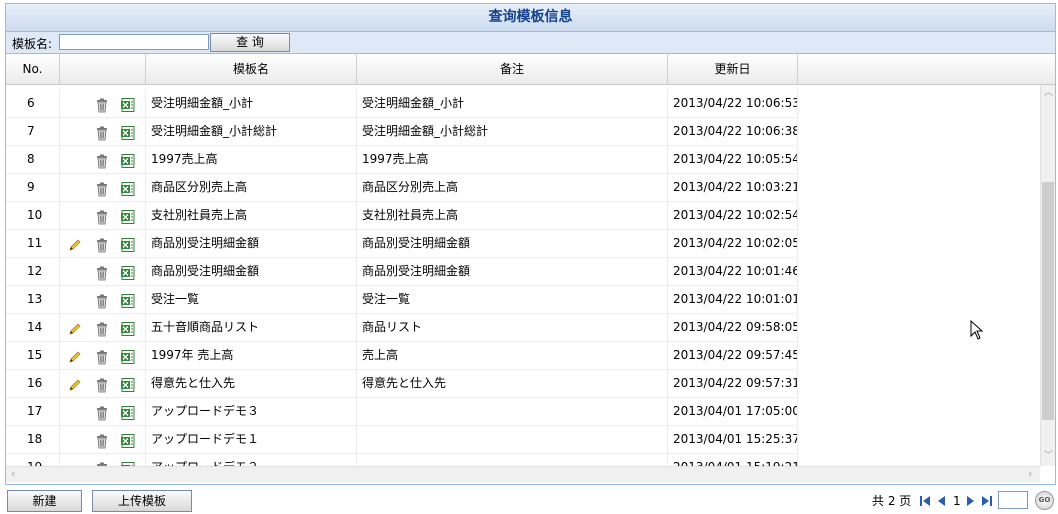 This screenshot has height=514, width=1058. Describe the element at coordinates (957, 501) in the screenshot. I see `current-page-number: 1` at that location.